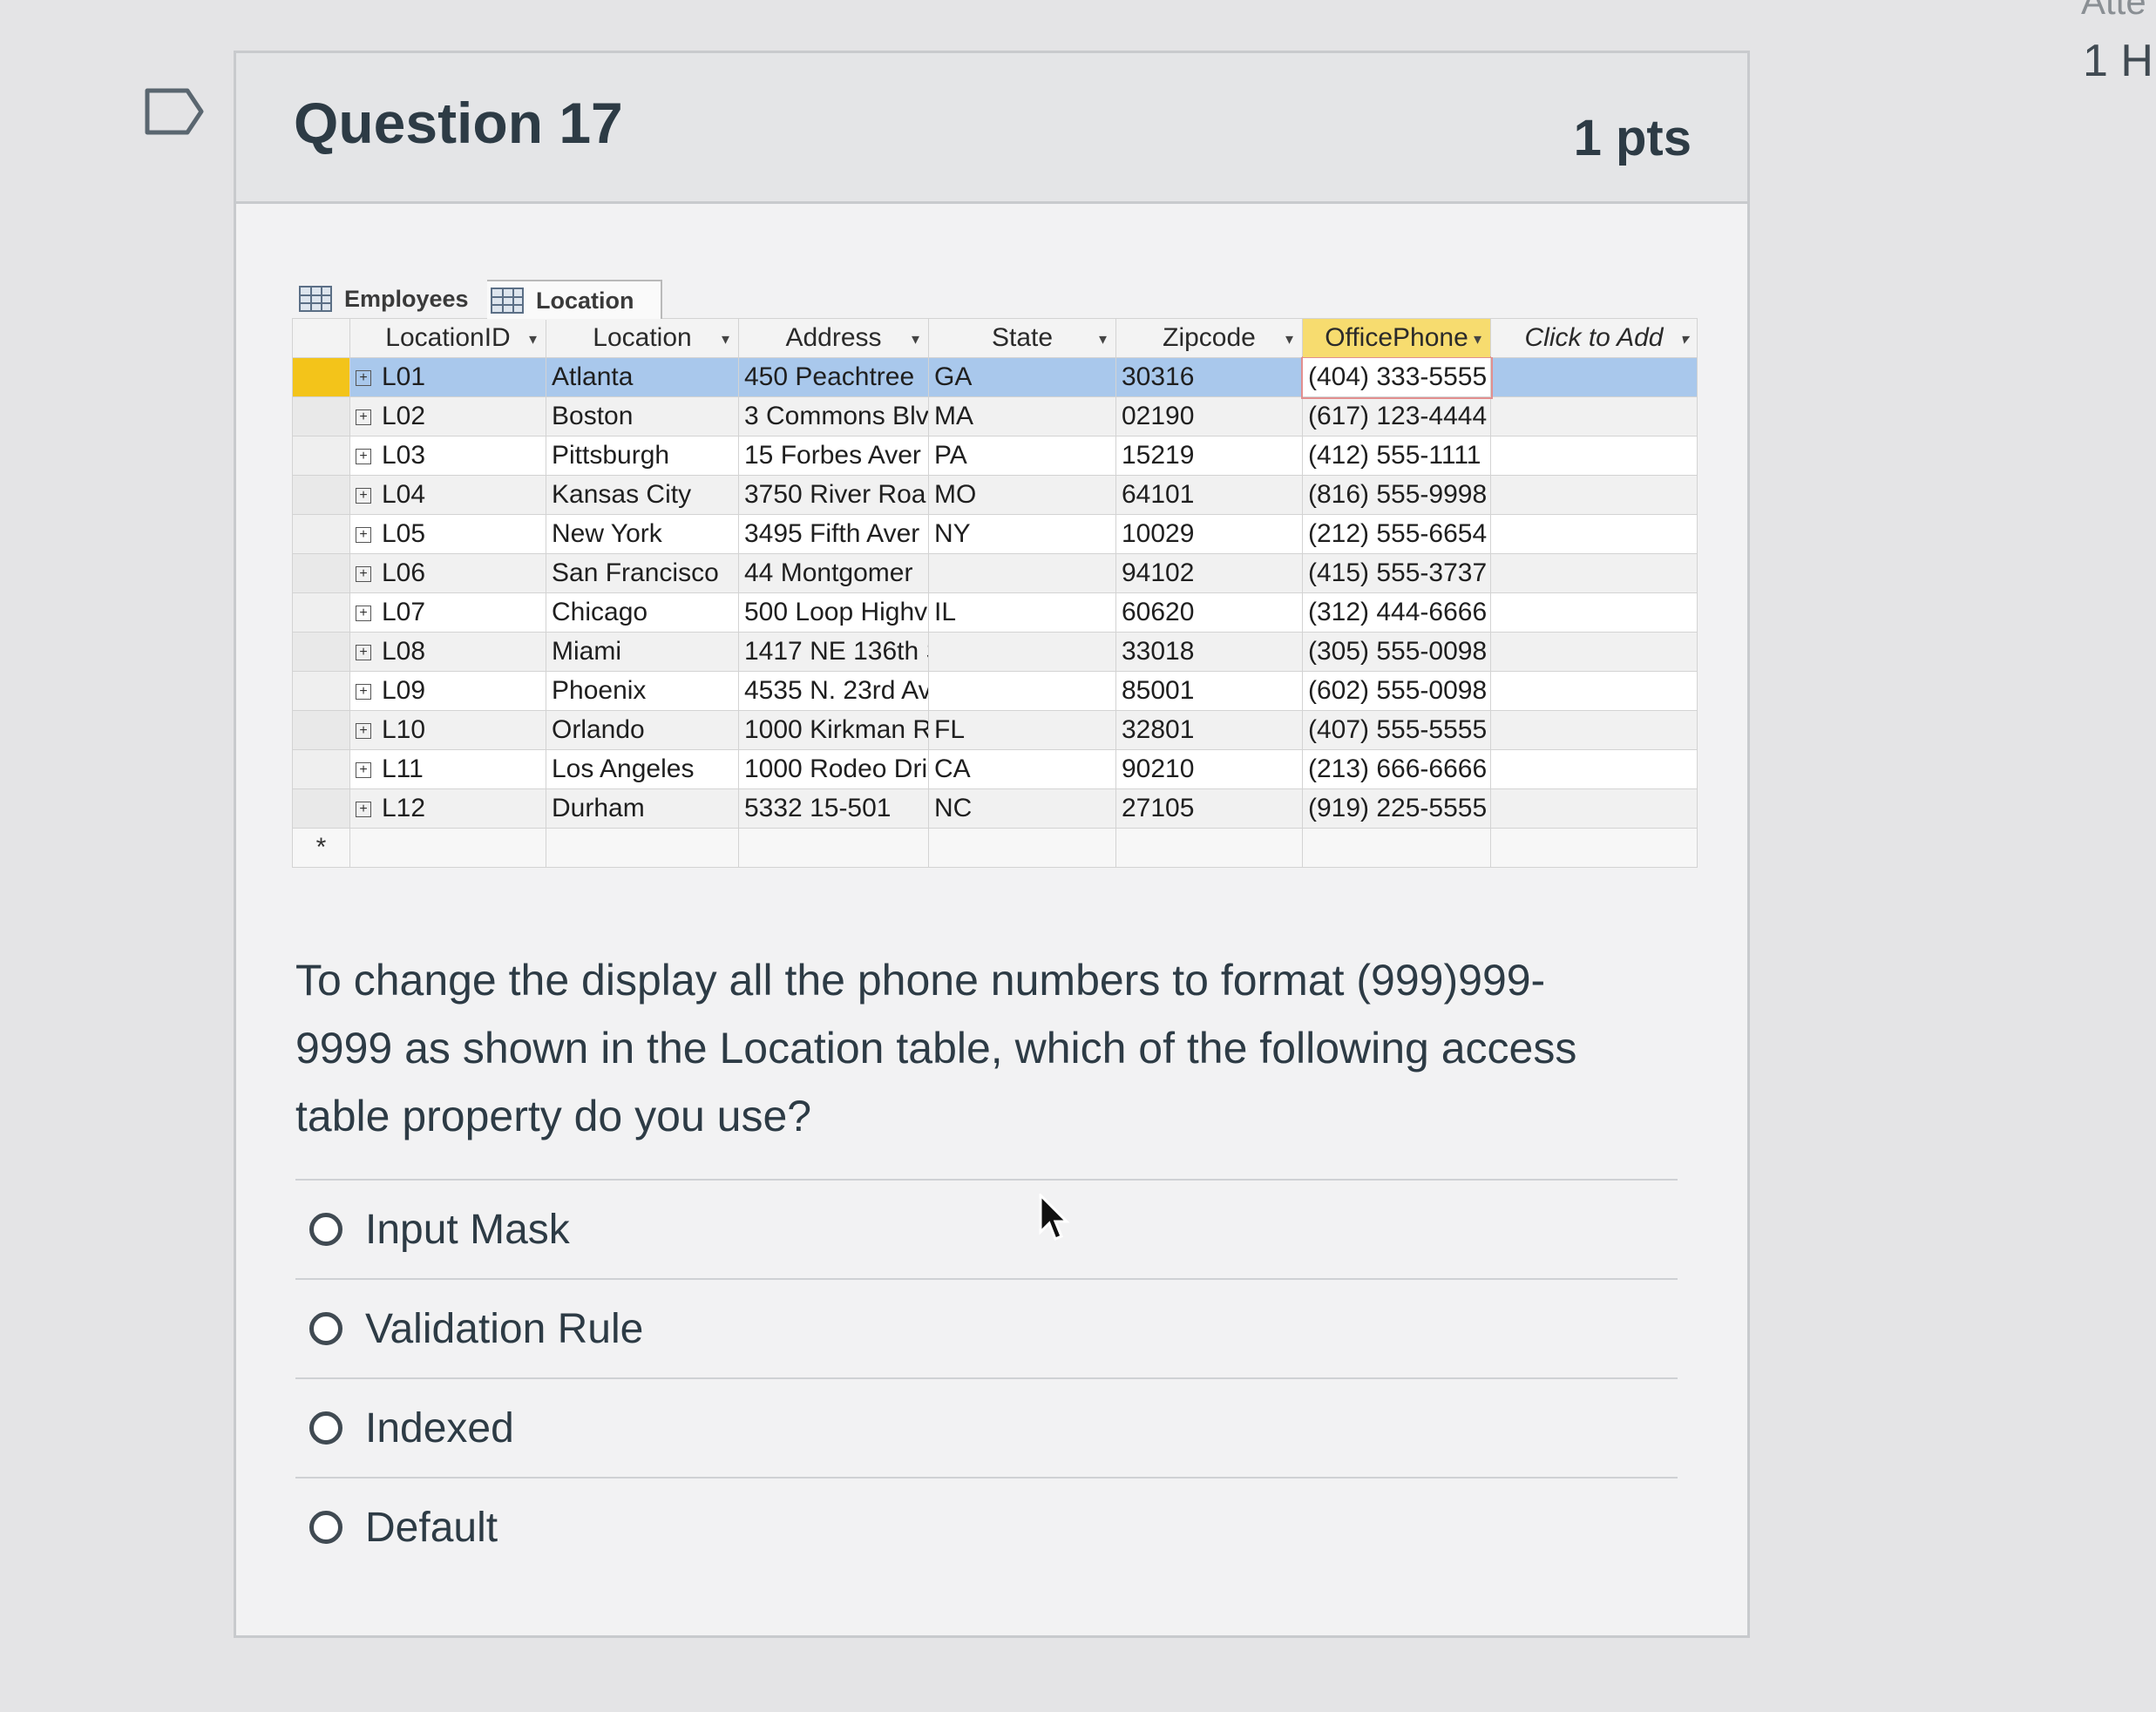 The image size is (2156, 1712). What do you see at coordinates (833, 613) in the screenshot?
I see `cell-address: 500 Loop Highv` at bounding box center [833, 613].